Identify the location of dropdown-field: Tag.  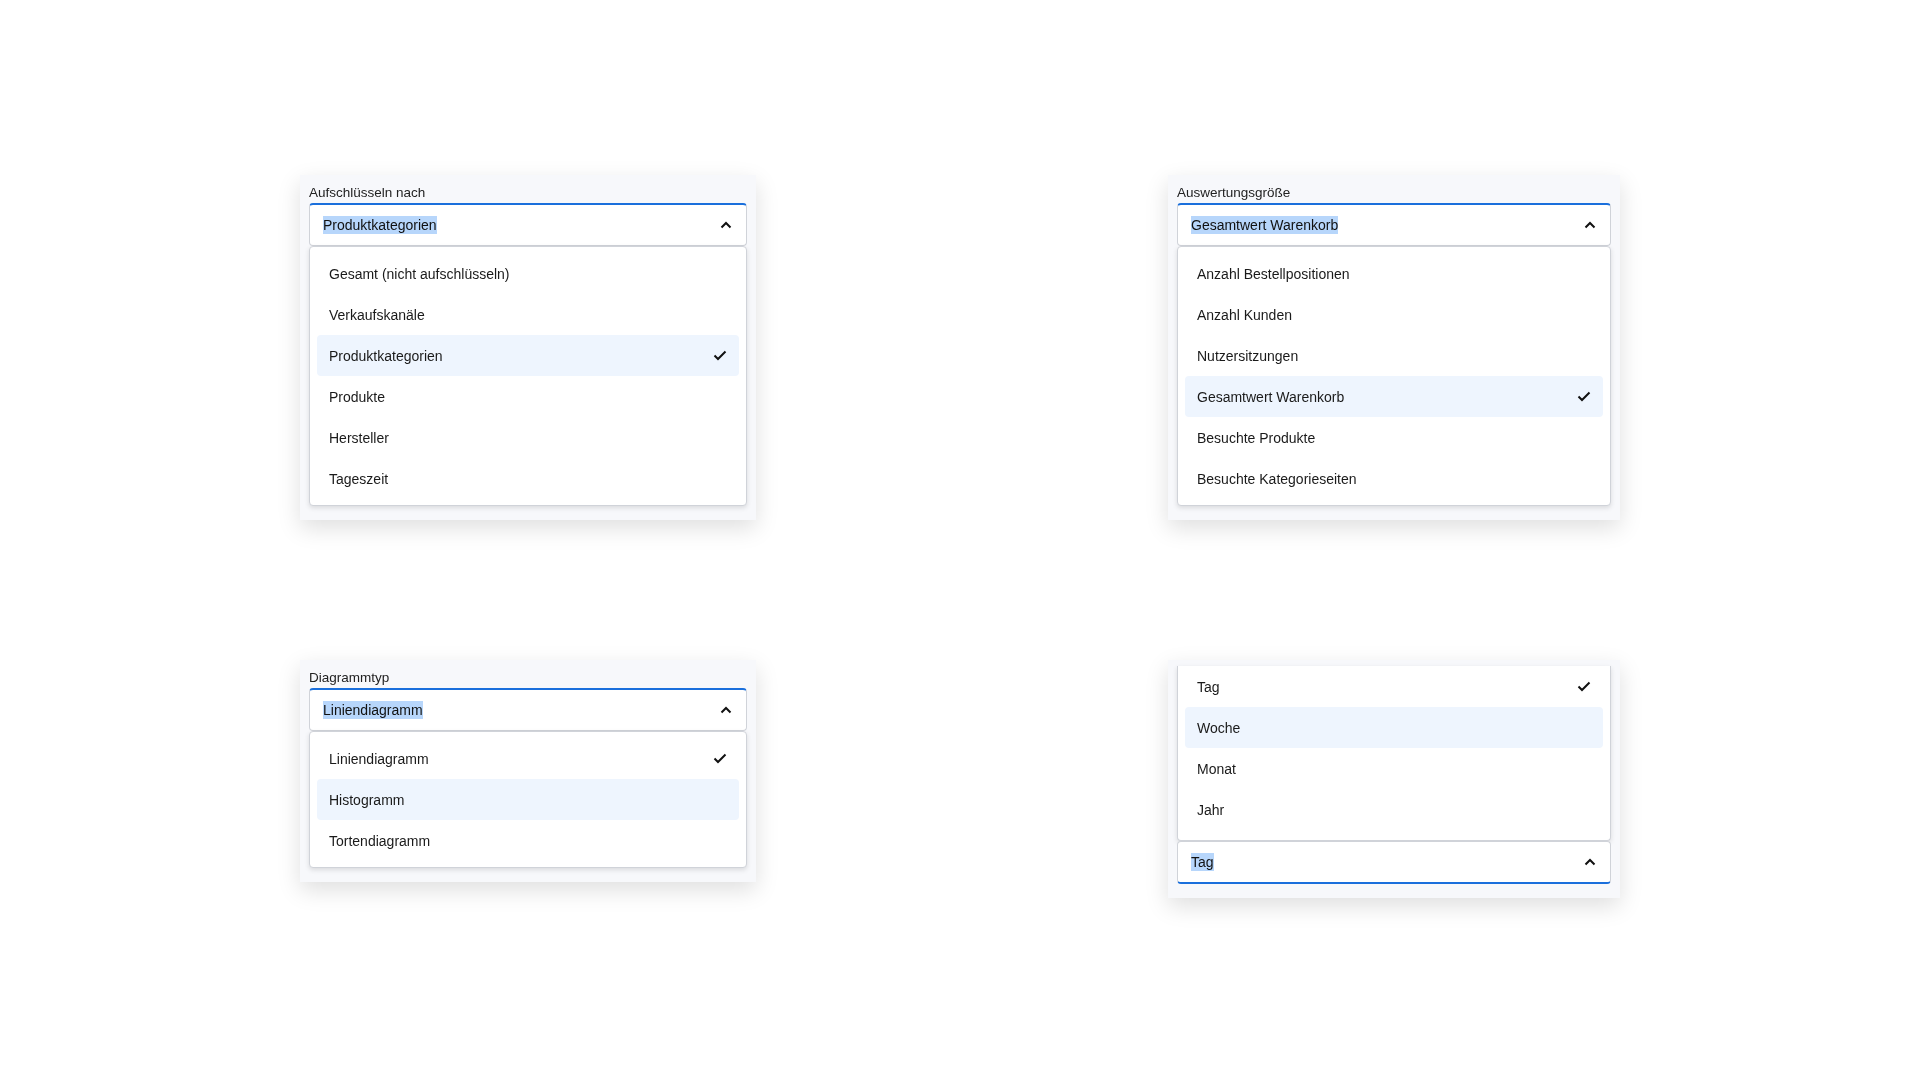
(1394, 862).